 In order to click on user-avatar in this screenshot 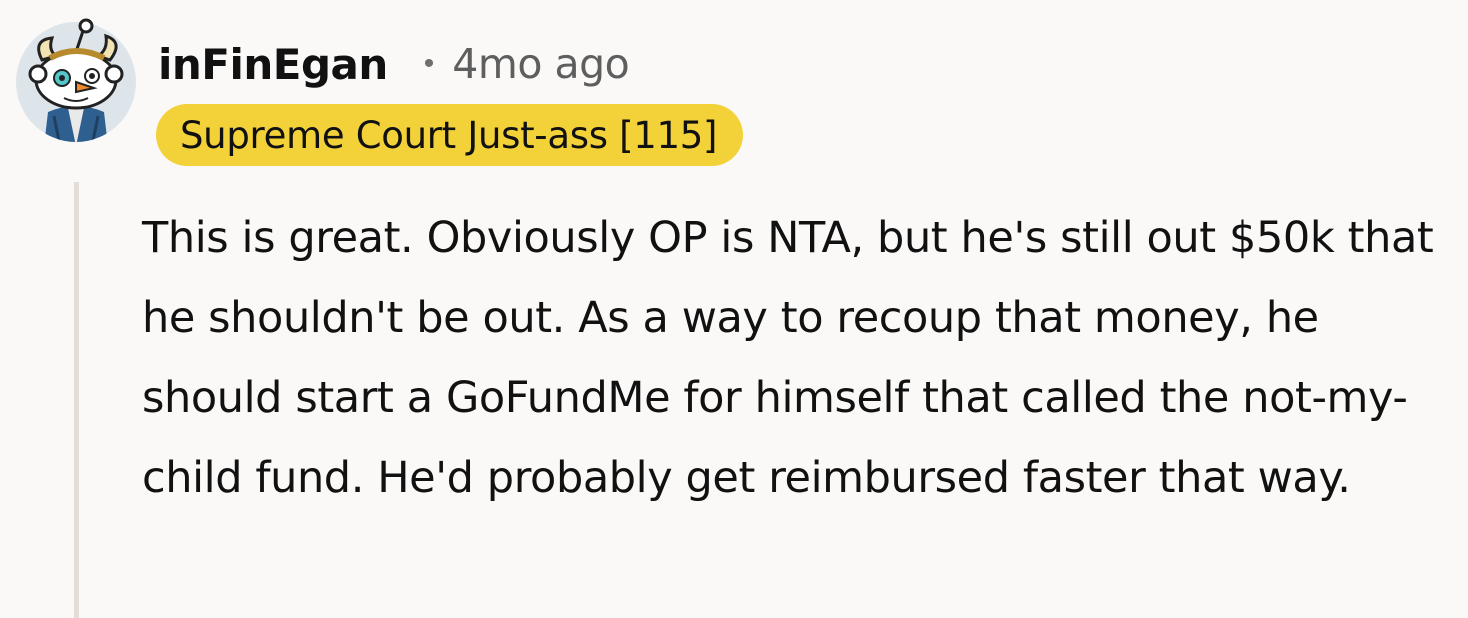, I will do `click(76, 81)`.